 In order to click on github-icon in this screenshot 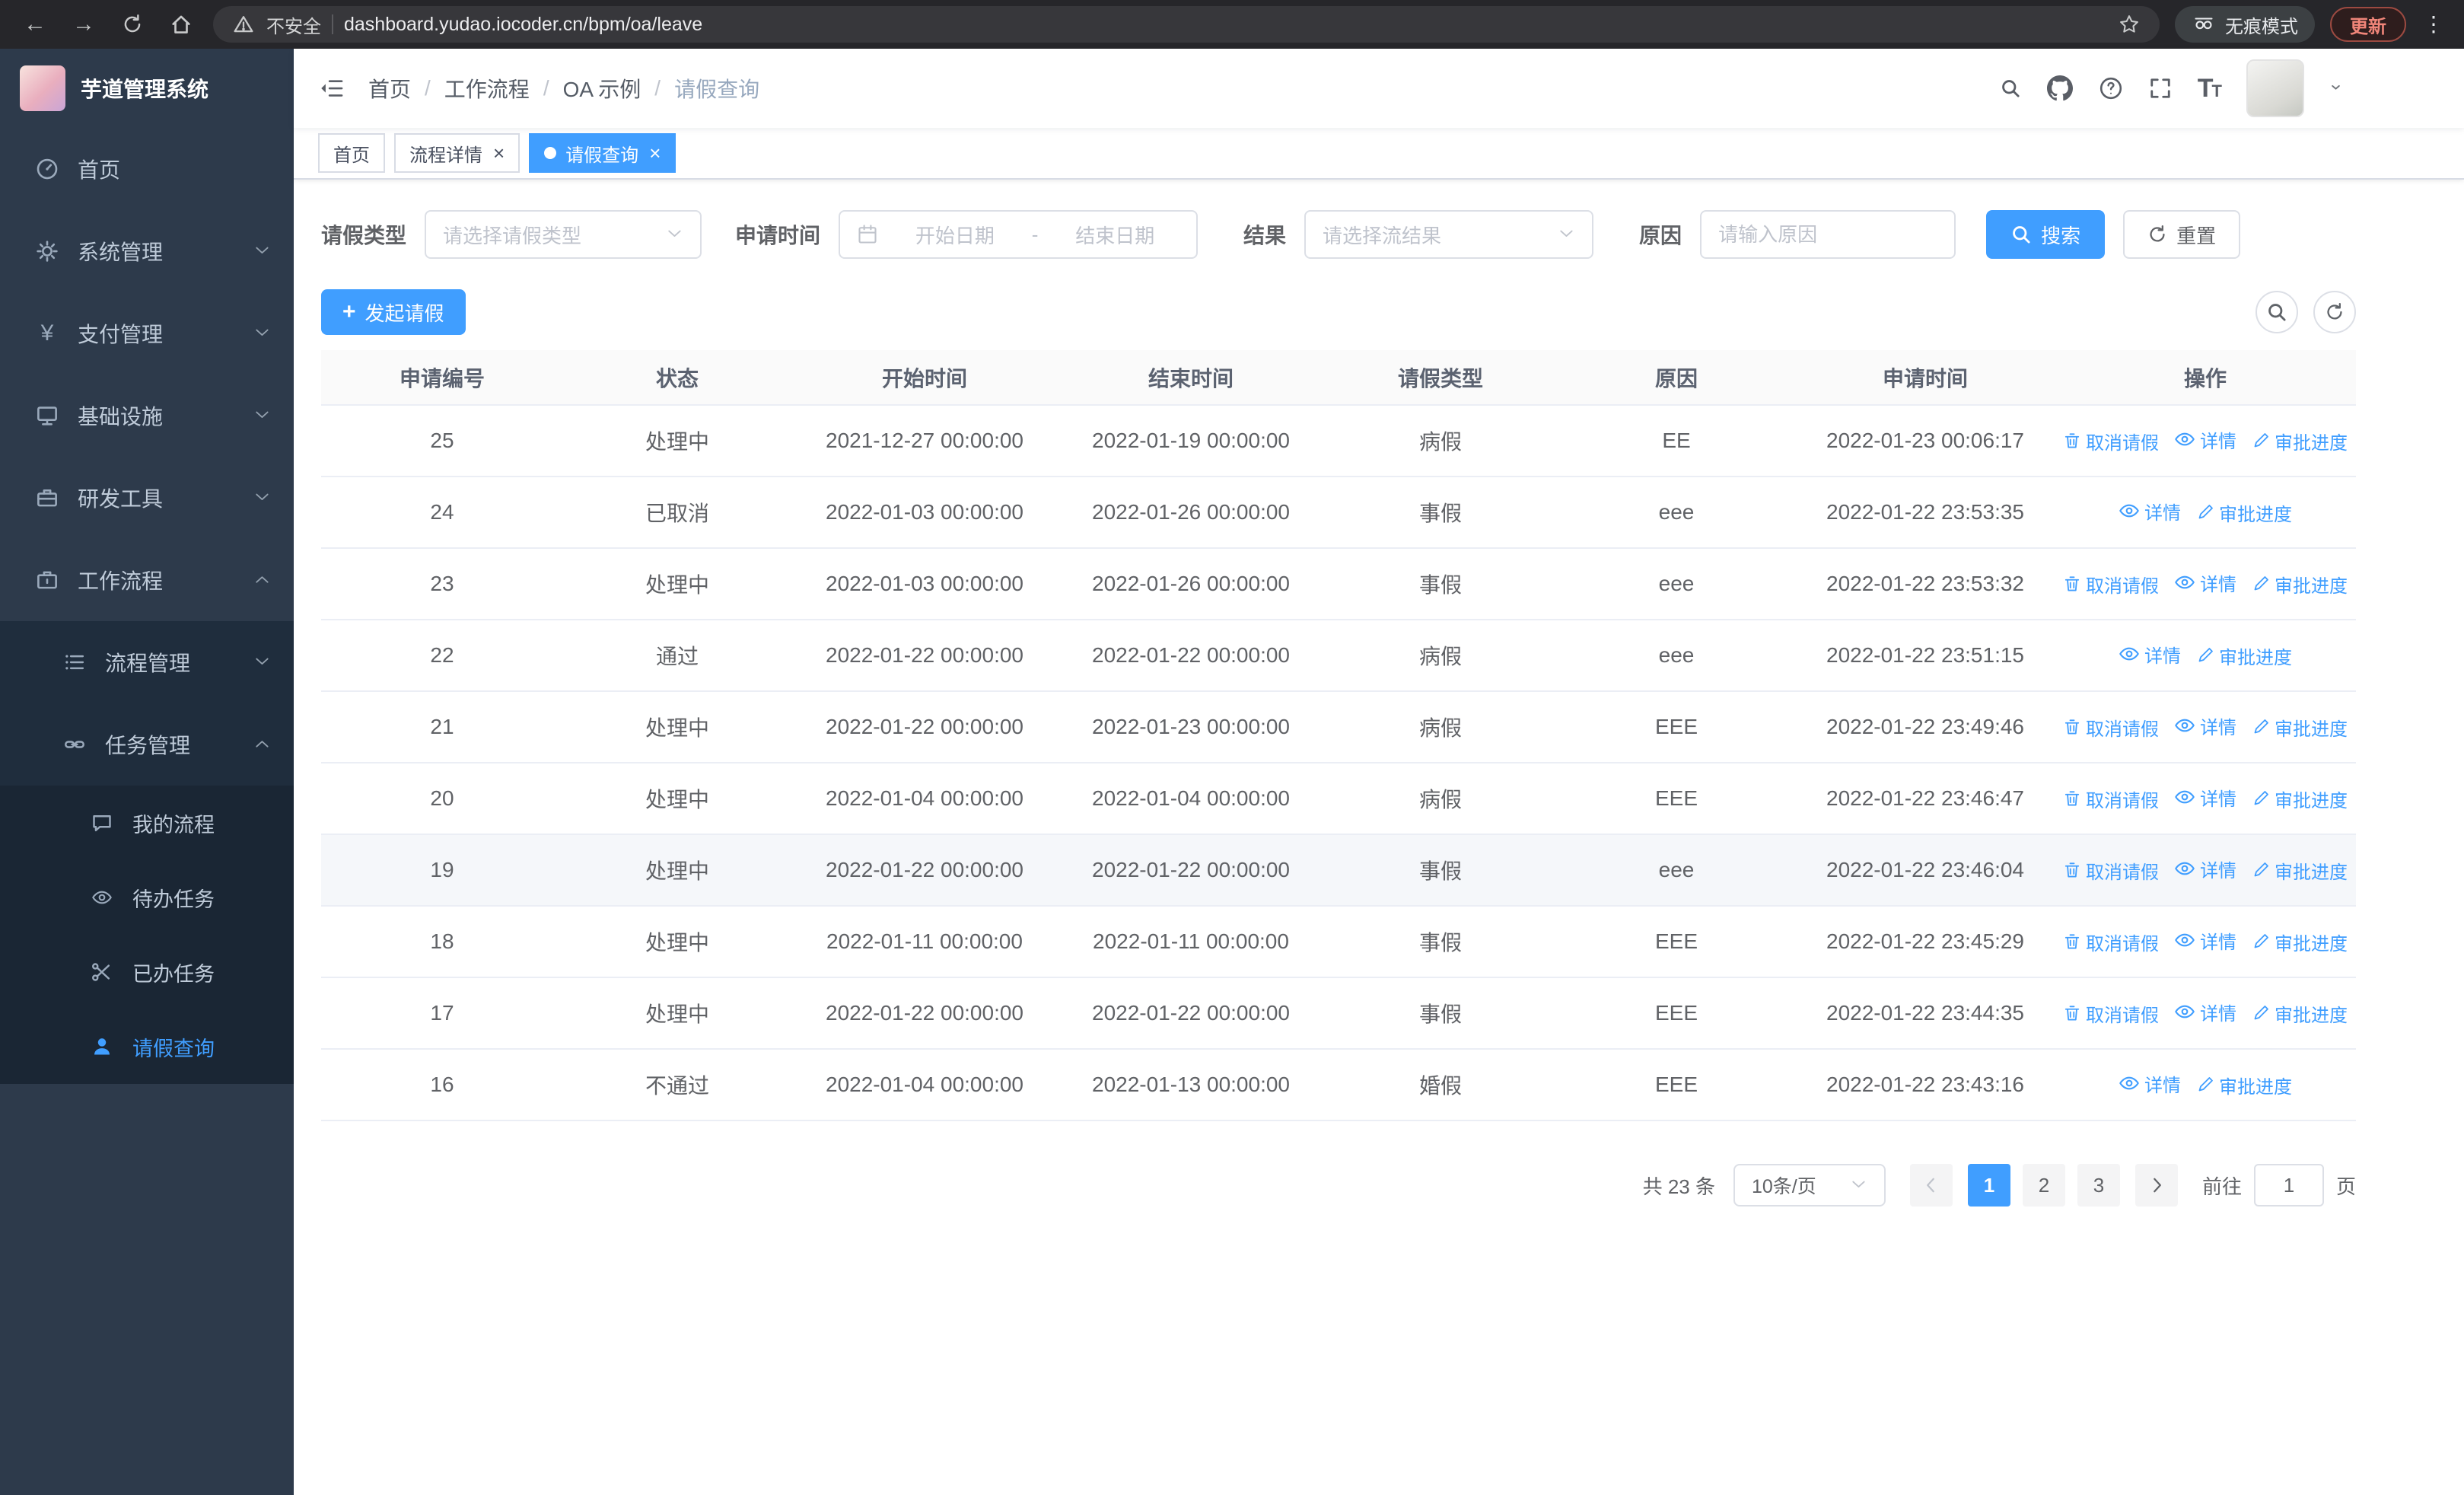, I will do `click(2059, 88)`.